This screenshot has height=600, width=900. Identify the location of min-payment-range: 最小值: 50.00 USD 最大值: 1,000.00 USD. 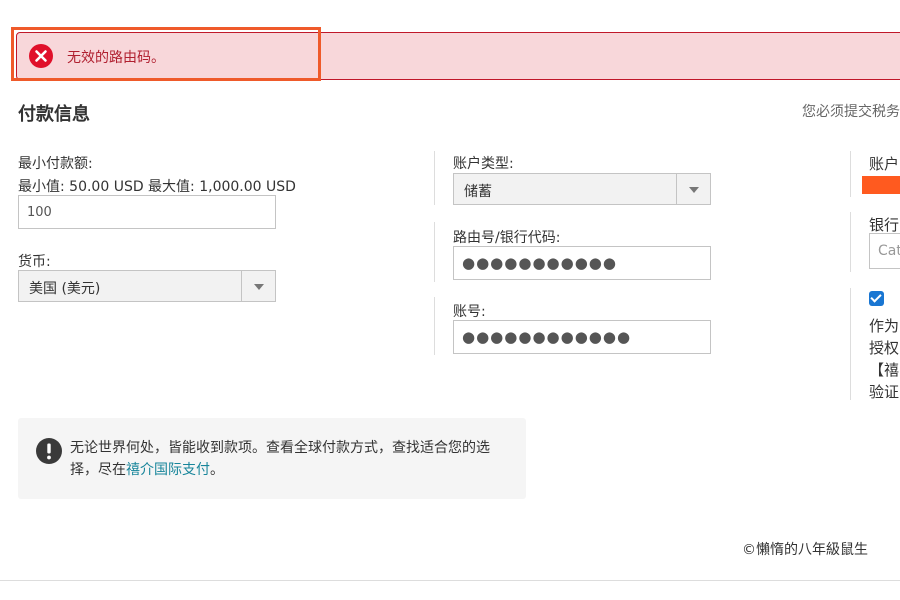
(157, 187).